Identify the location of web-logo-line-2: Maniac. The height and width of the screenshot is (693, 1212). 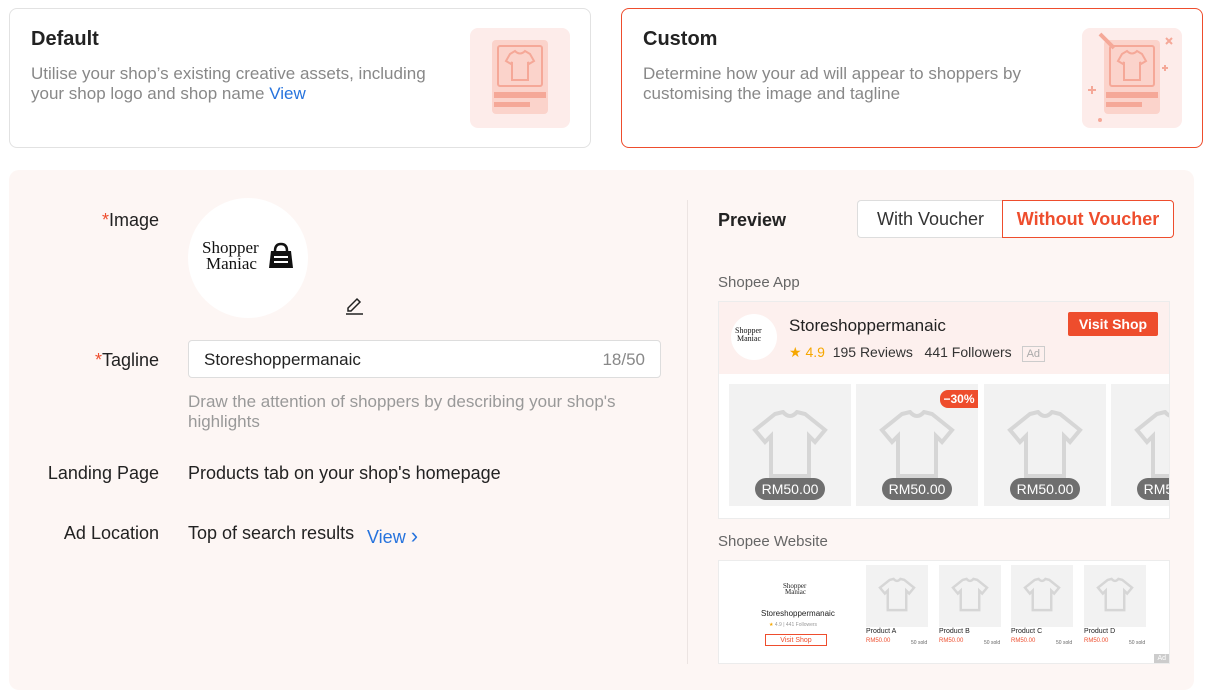
(795, 592).